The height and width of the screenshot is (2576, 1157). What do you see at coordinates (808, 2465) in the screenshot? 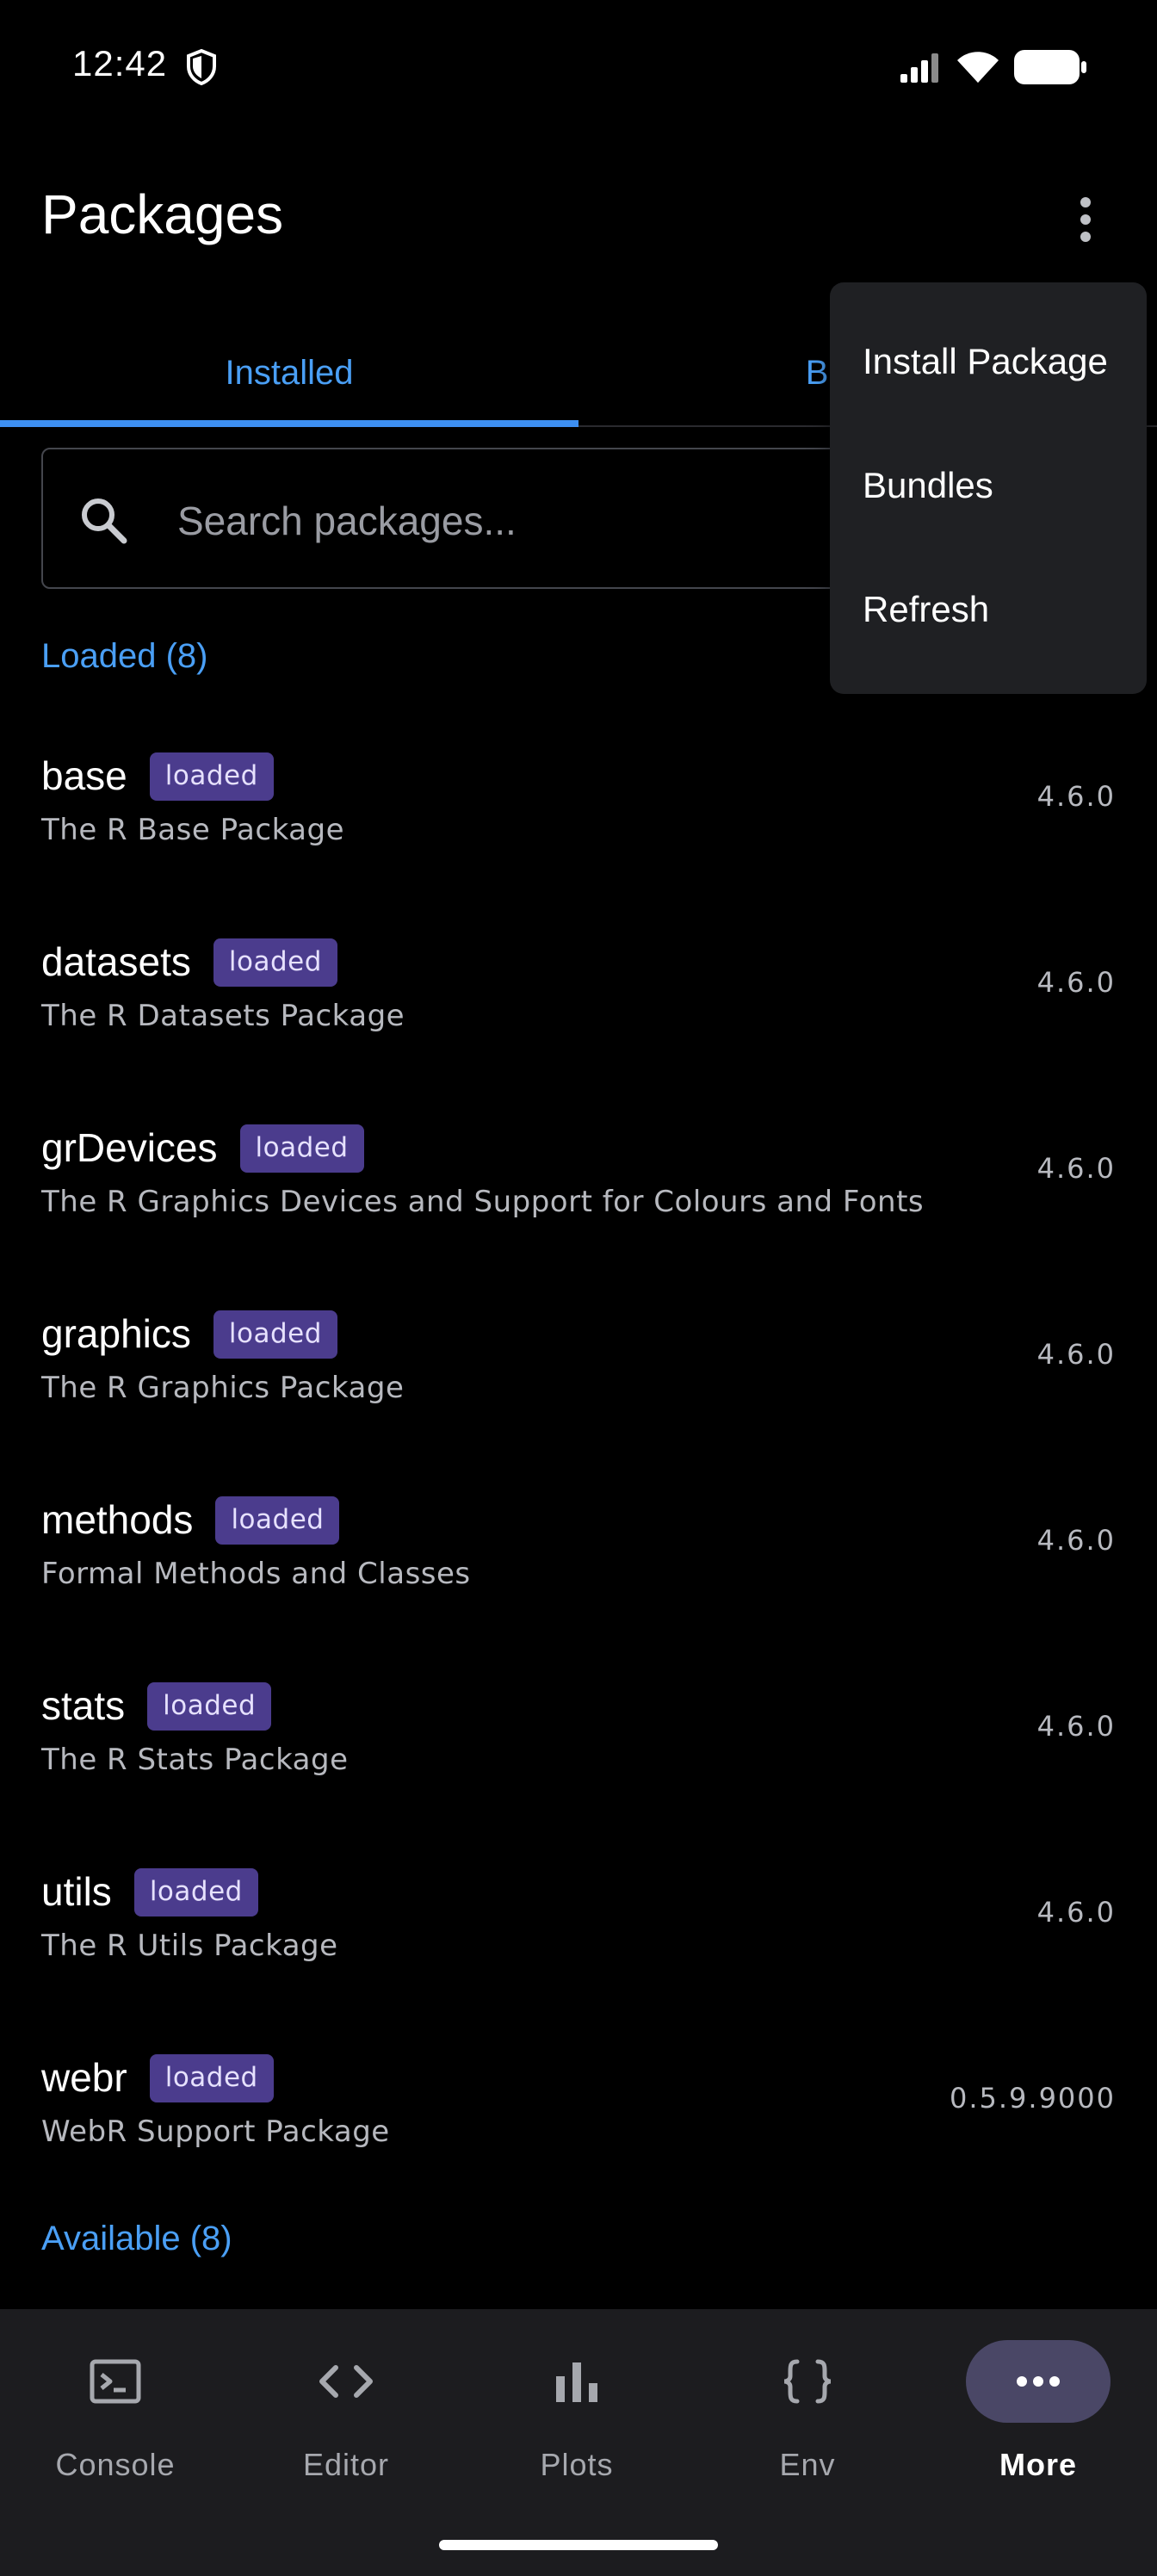
I see `nav-label: Env` at bounding box center [808, 2465].